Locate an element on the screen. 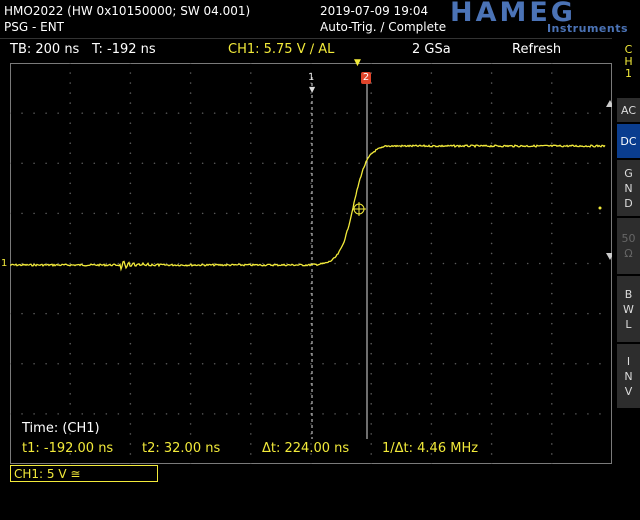  hameg-logo: HAMEG Instruments is located at coordinates (540, 18).